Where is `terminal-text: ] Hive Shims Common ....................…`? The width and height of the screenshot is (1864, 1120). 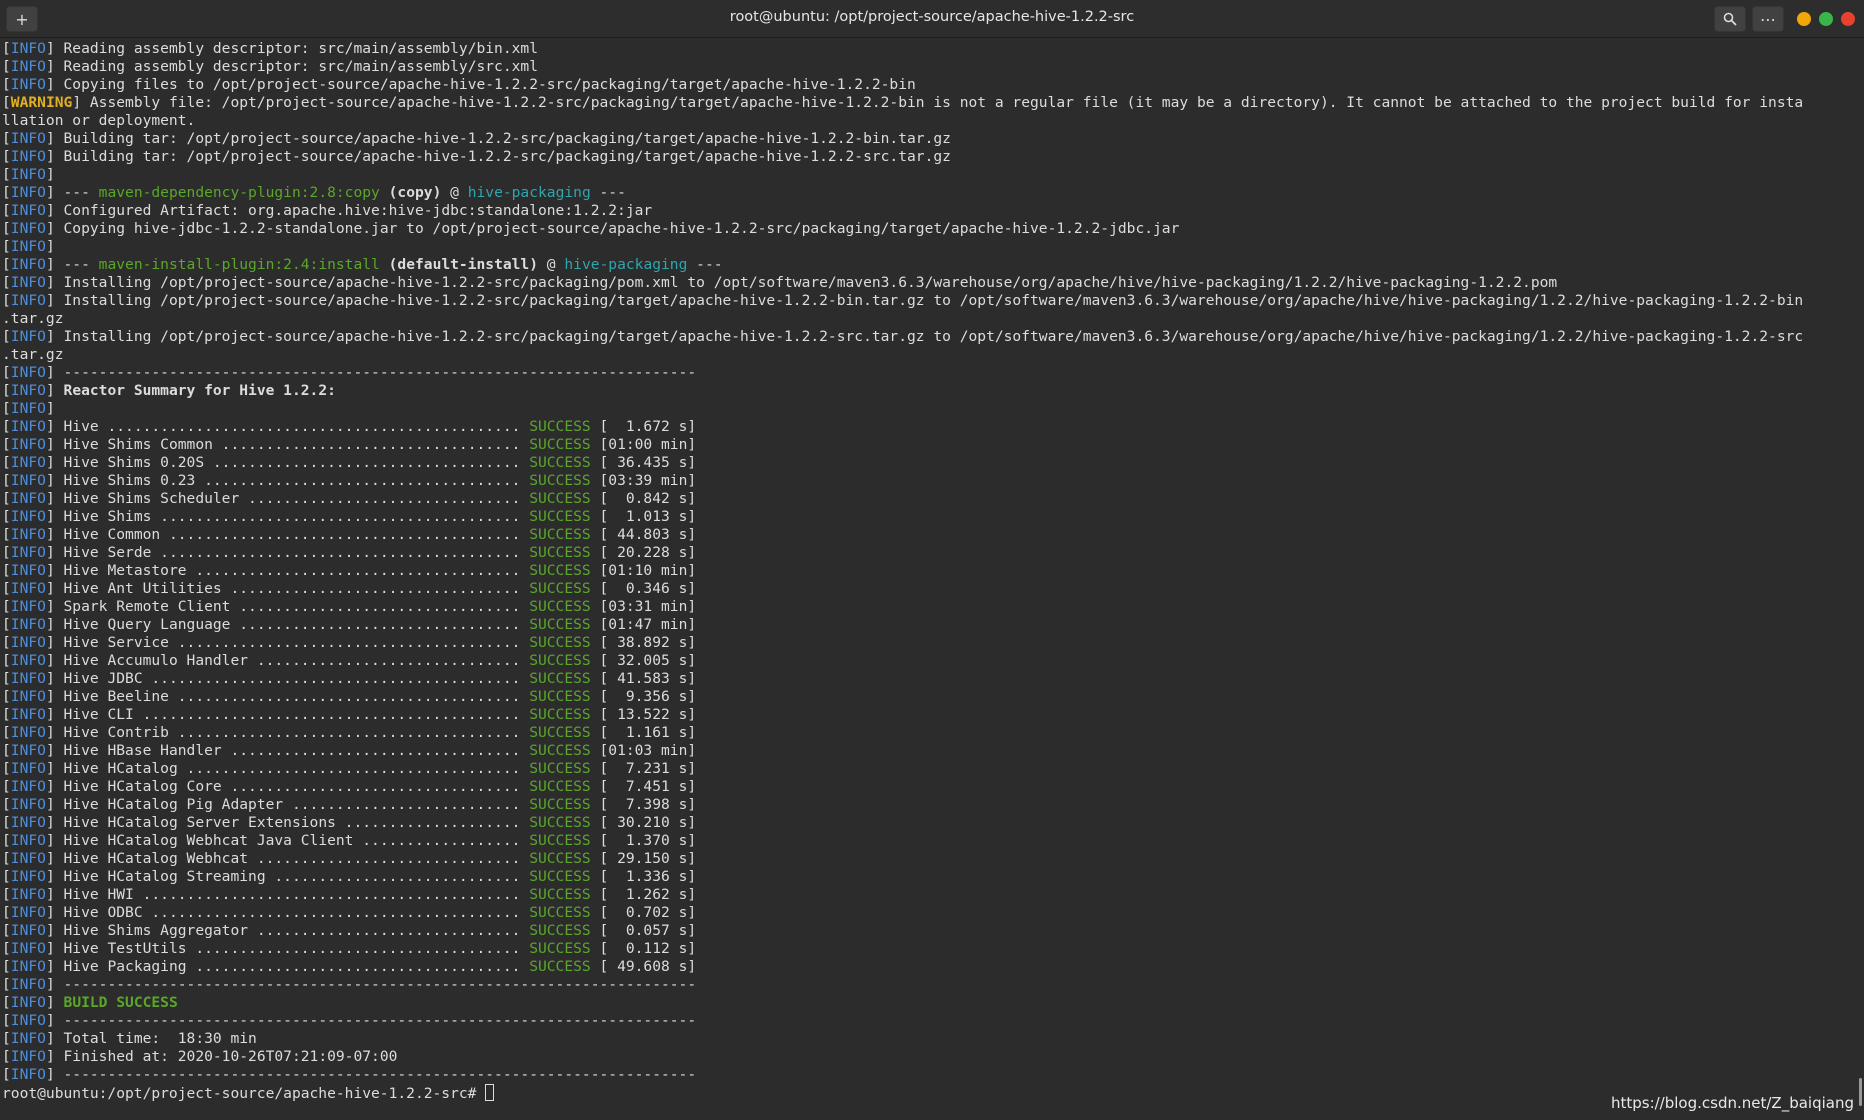
terminal-text: ] Hive Shims Common ....................… is located at coordinates (287, 444).